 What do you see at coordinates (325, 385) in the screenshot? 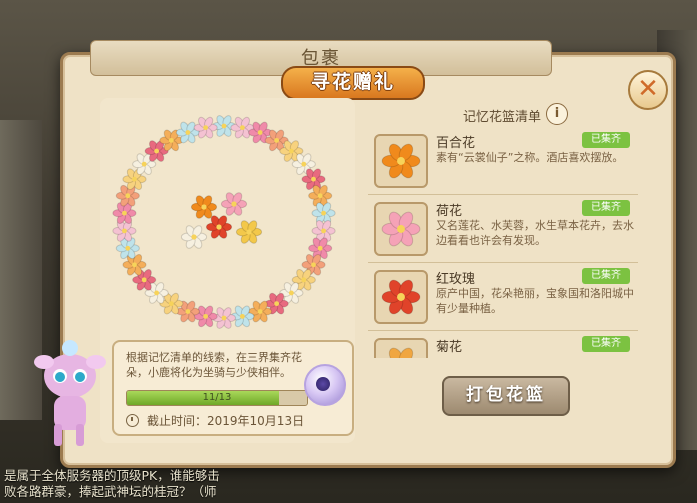
I see `spirit-orb-icon` at bounding box center [325, 385].